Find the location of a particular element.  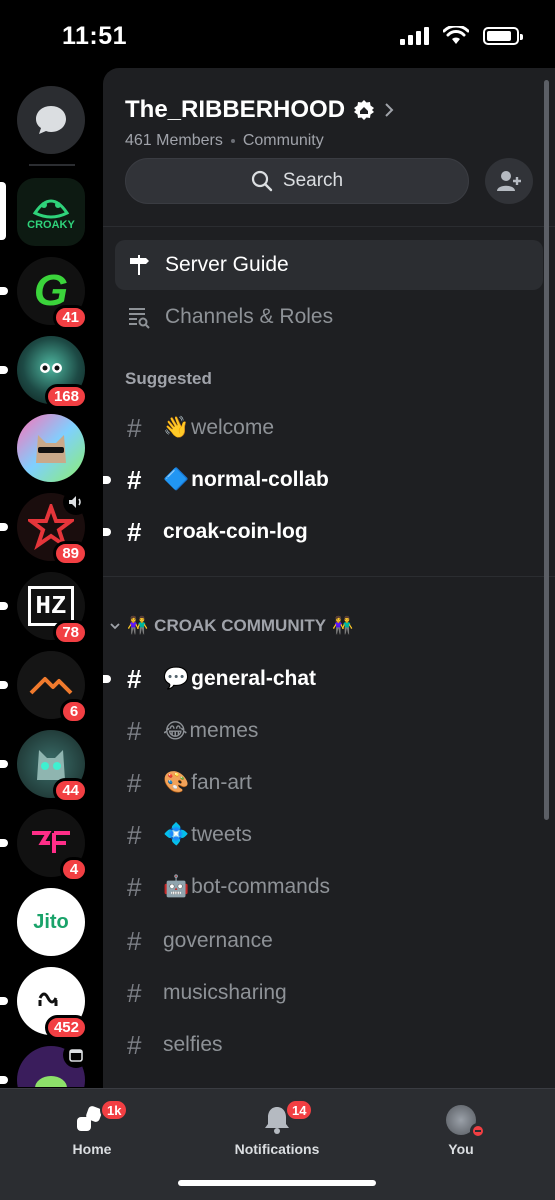

search-button: Search is located at coordinates (297, 181).